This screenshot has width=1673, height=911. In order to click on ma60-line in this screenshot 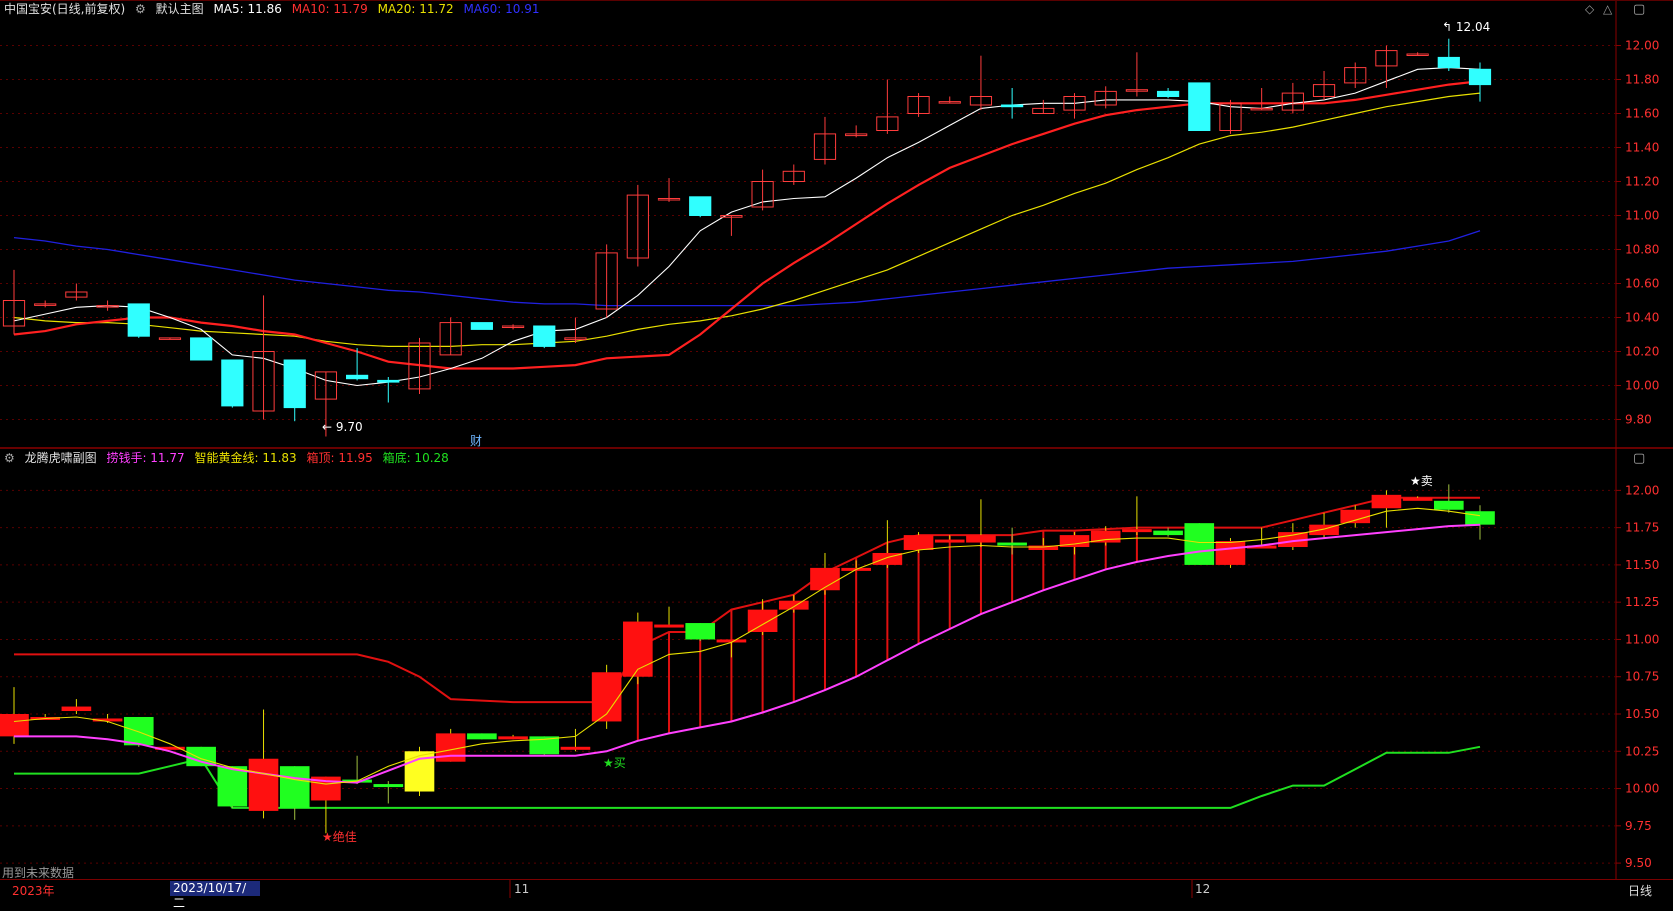, I will do `click(747, 268)`.